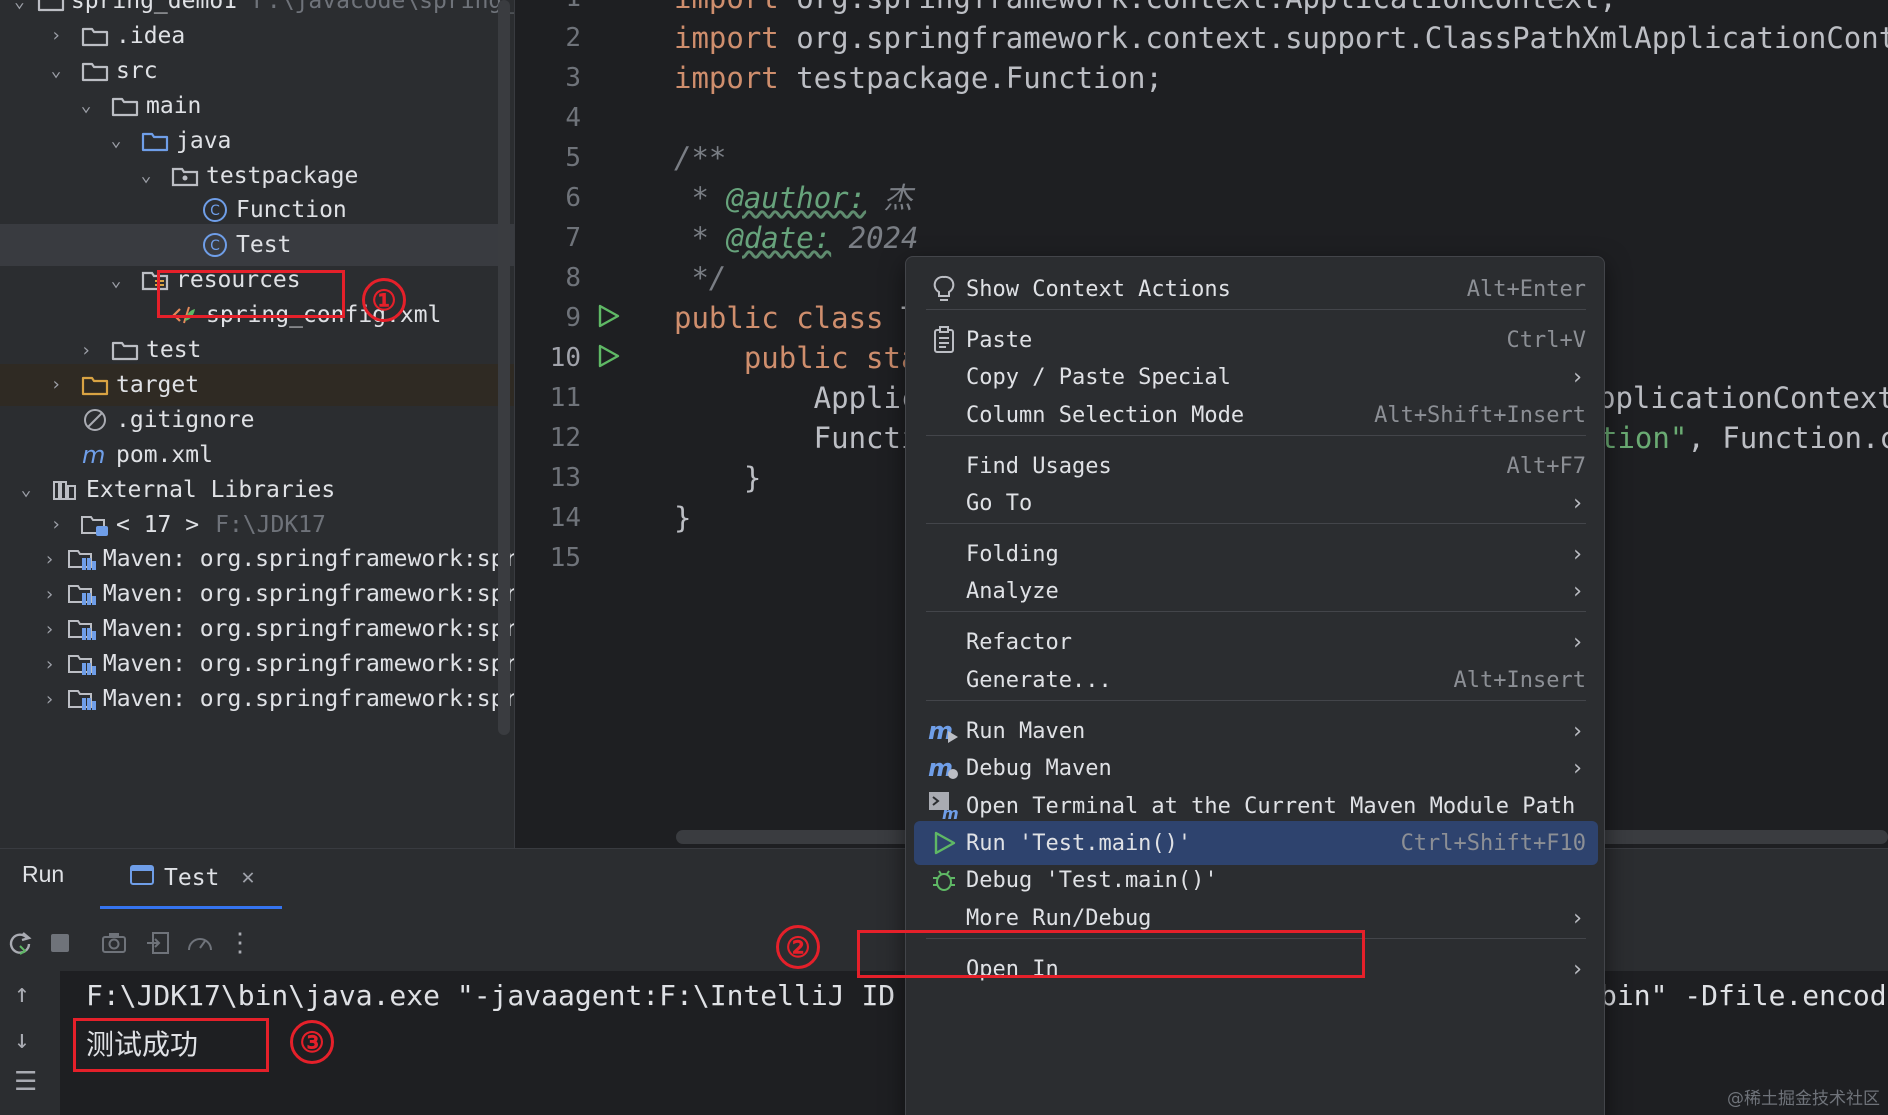 Image resolution: width=1888 pixels, height=1115 pixels. I want to click on menu-item-column-selection-mode: Column Selection Mode Alt+Shift+Insert, so click(1256, 415).